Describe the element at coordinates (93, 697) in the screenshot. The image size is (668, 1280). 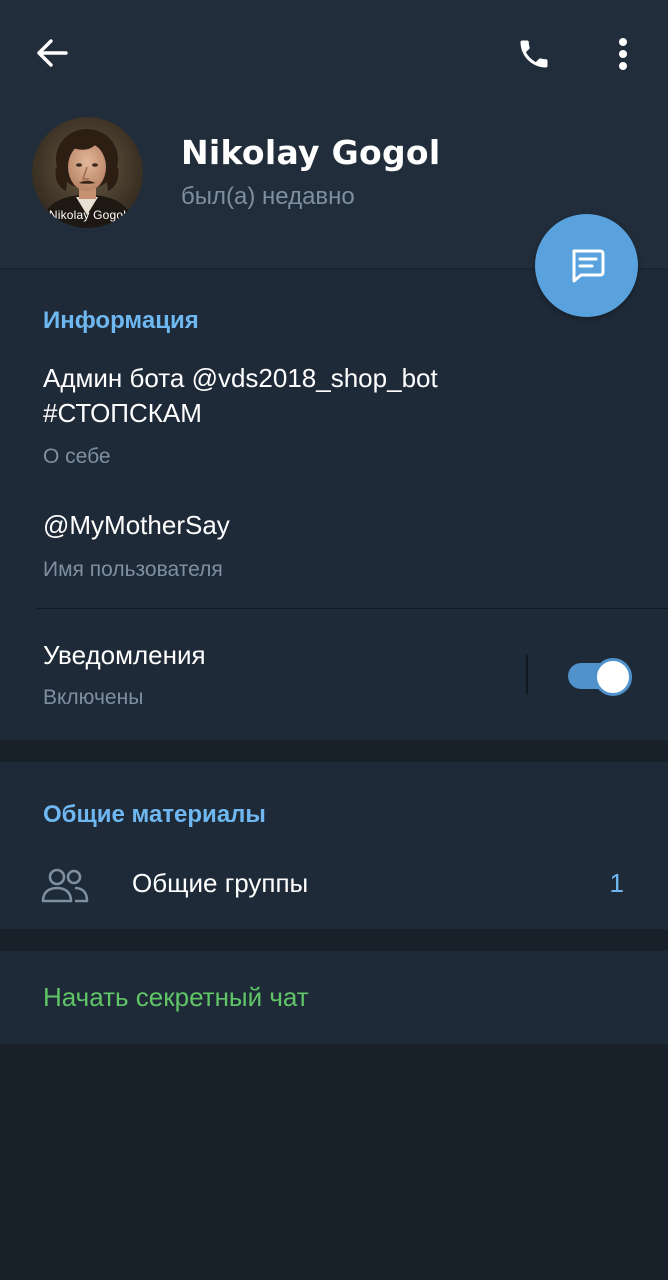
I see `notifications-status: Включены` at that location.